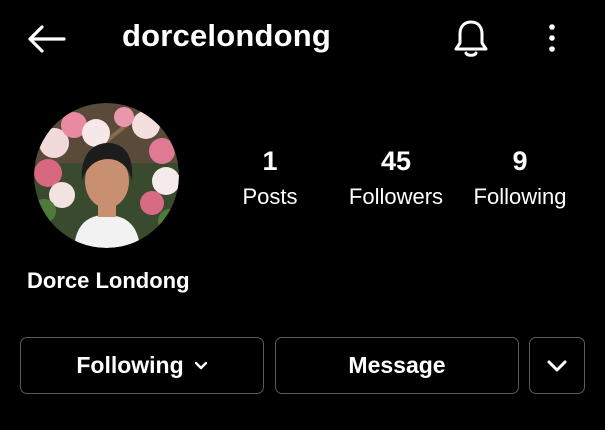  I want to click on profile-avatar, so click(106, 175).